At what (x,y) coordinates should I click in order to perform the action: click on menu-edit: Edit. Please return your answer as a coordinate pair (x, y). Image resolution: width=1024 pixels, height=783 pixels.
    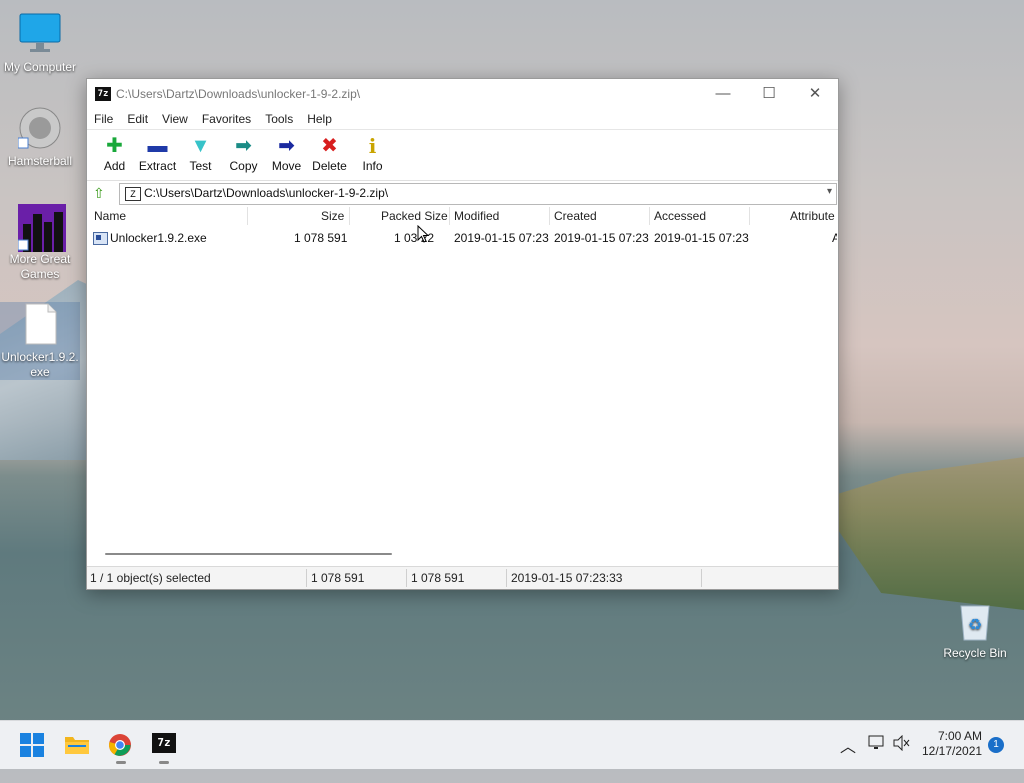
    Looking at the image, I should click on (137, 119).